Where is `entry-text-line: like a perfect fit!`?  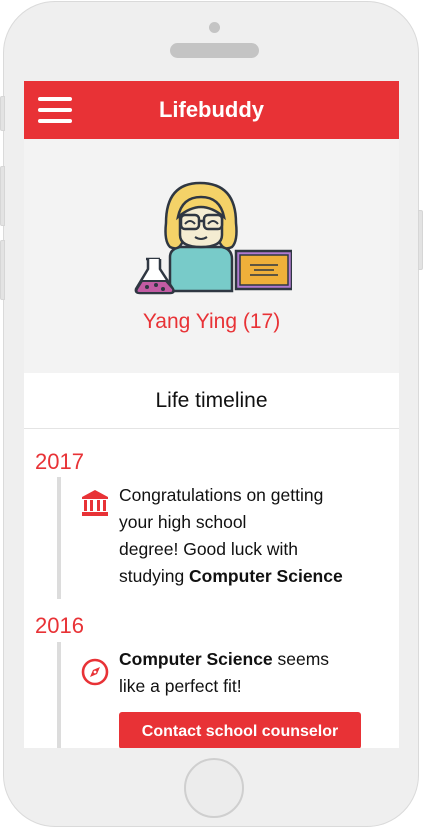 entry-text-line: like a perfect fit! is located at coordinates (180, 686).